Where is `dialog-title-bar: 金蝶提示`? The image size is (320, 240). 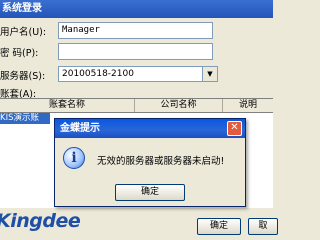
dialog-title-bar: 金蝶提示 is located at coordinates (150, 128).